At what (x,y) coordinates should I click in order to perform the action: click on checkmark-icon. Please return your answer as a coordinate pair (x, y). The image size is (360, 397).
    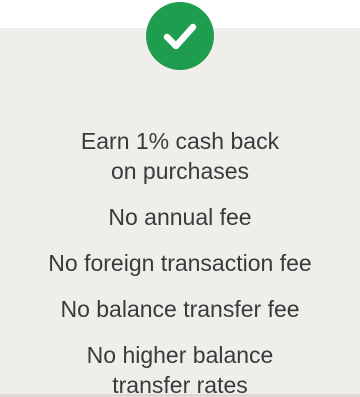
    Looking at the image, I should click on (180, 36).